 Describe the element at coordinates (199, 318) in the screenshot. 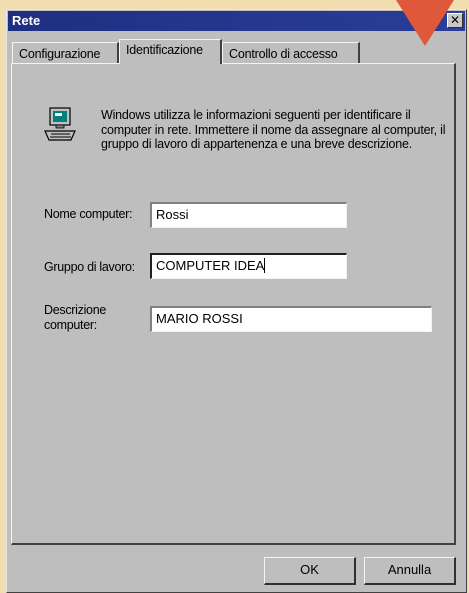

I see `description-value: MARIO ROSSI` at that location.